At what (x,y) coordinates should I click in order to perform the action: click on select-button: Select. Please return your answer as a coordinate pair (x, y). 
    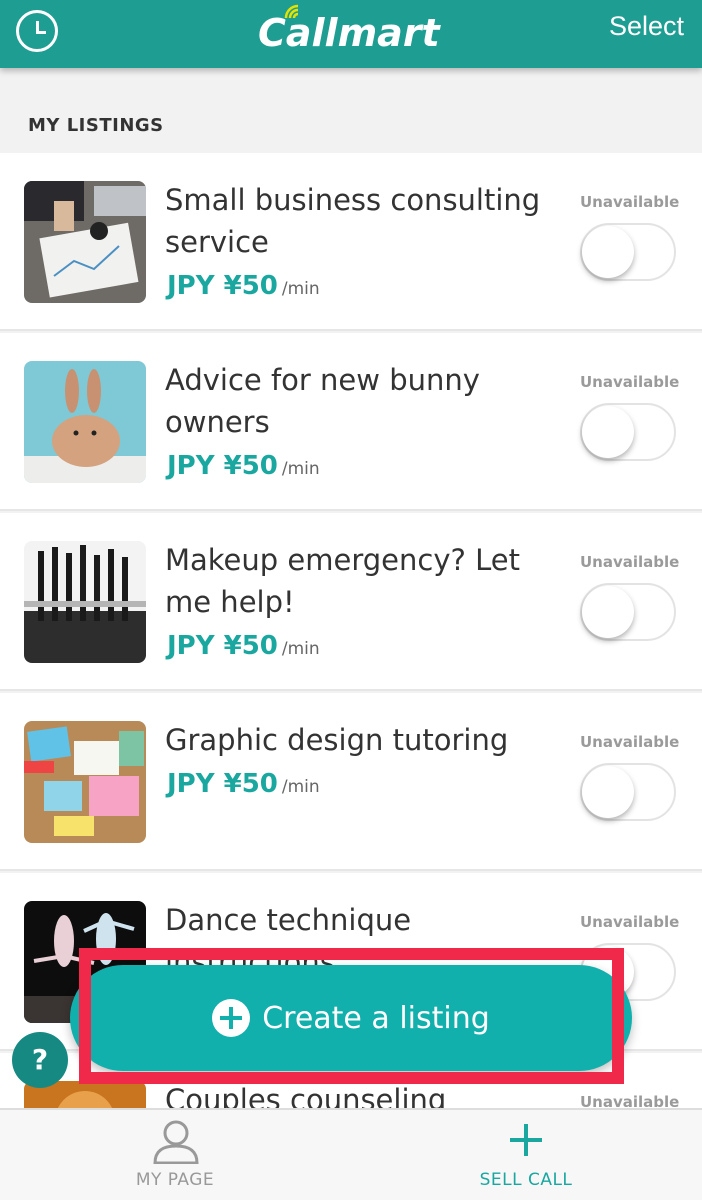
    Looking at the image, I should click on (646, 26).